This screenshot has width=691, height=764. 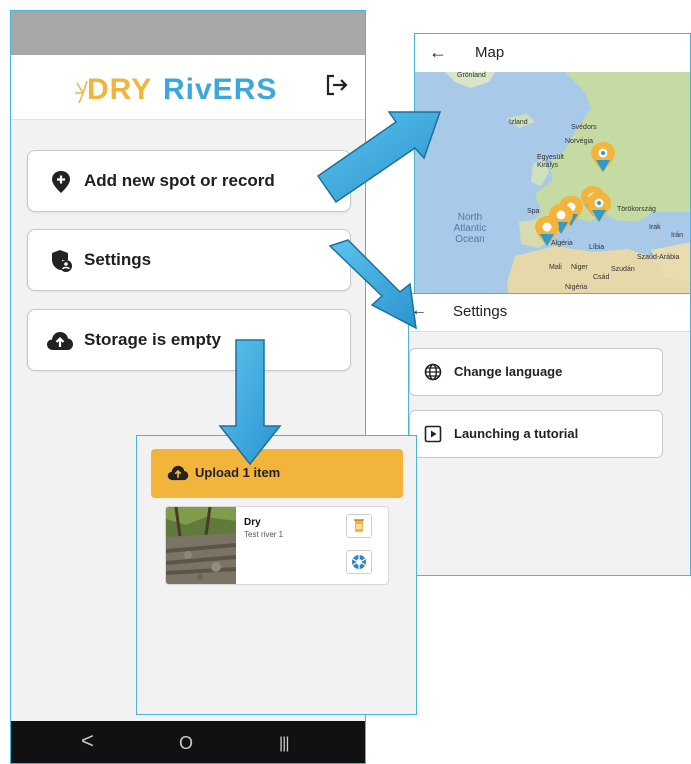 What do you see at coordinates (490, 52) in the screenshot?
I see `map-title: Map` at bounding box center [490, 52].